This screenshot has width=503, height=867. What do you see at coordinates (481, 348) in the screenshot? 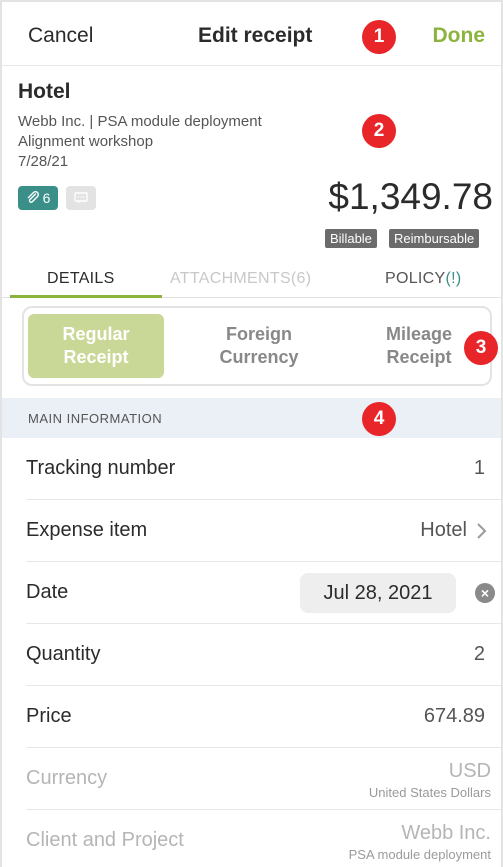
I see `callout-marker-3: 3` at bounding box center [481, 348].